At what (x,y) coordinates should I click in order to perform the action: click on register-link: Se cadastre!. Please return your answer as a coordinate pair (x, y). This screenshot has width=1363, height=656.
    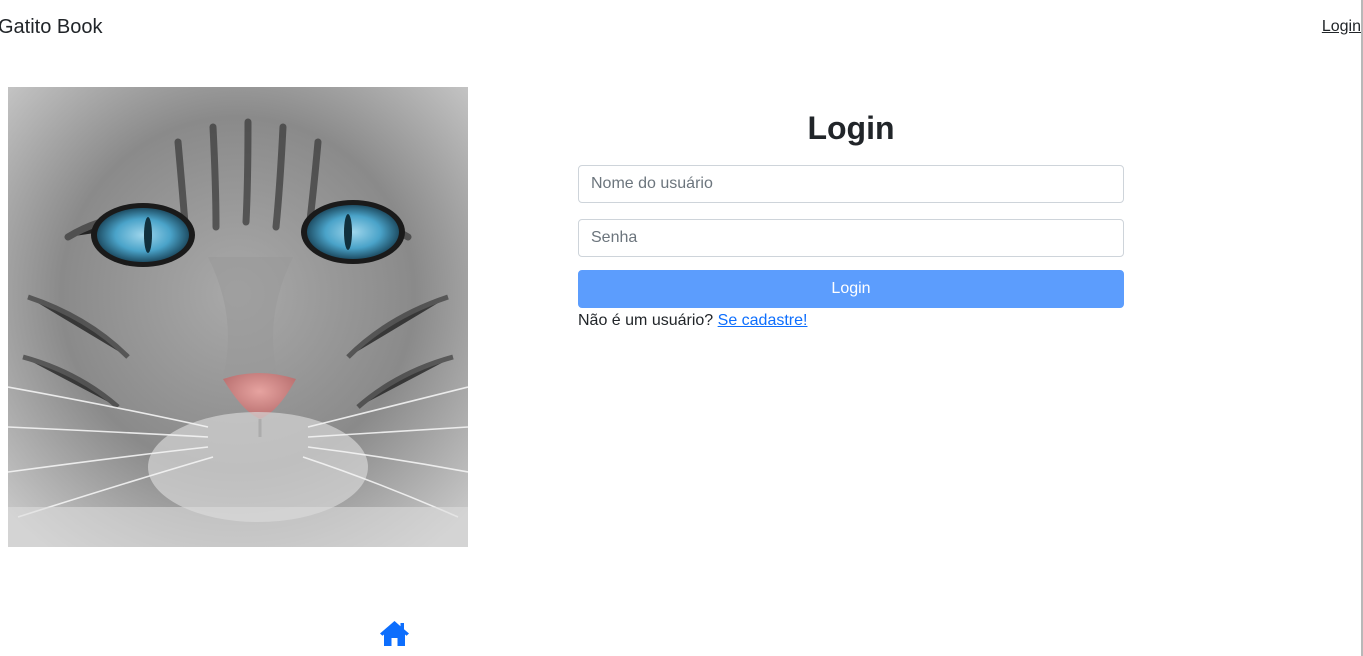
    Looking at the image, I should click on (763, 320).